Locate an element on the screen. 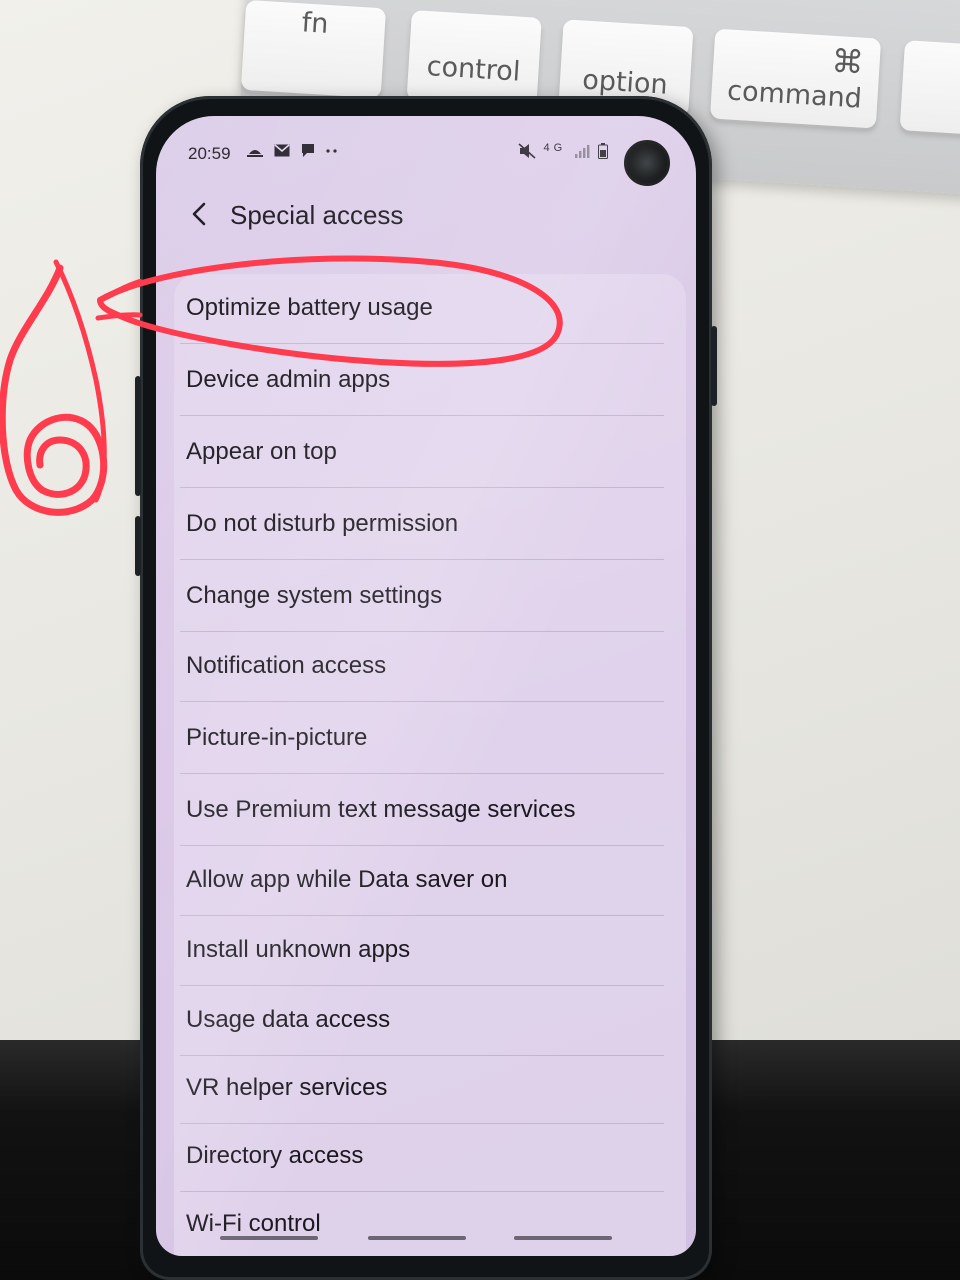 Image resolution: width=960 pixels, height=1280 pixels. power-button is located at coordinates (714, 366).